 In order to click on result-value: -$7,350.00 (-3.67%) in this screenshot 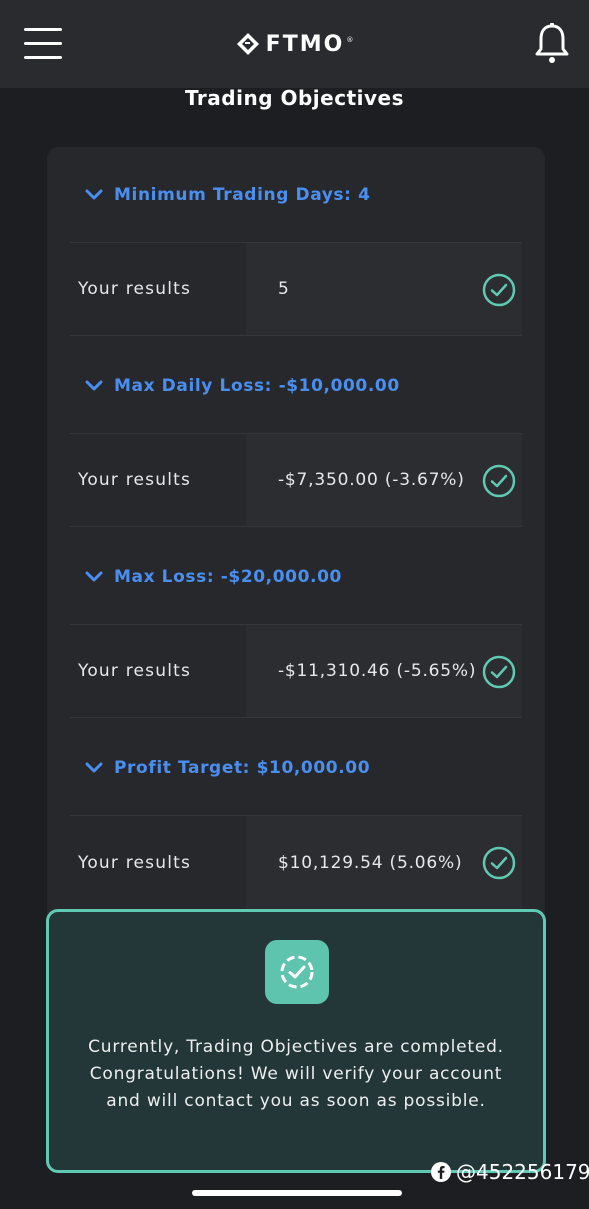, I will do `click(371, 480)`.